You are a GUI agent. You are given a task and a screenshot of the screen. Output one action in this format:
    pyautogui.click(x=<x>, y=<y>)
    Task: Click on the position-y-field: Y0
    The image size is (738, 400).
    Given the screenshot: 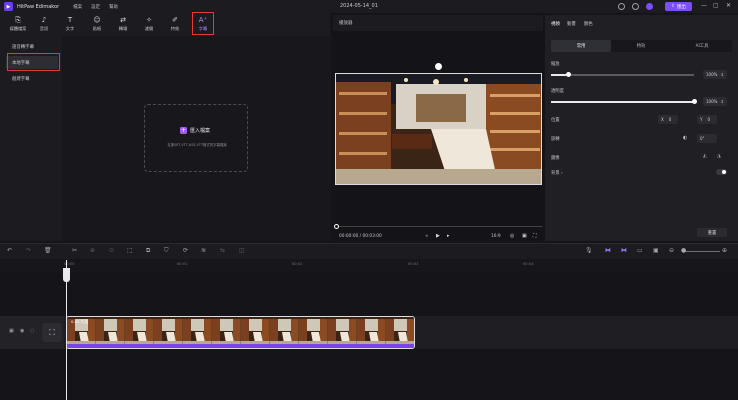 What is the action you would take?
    pyautogui.click(x=707, y=119)
    